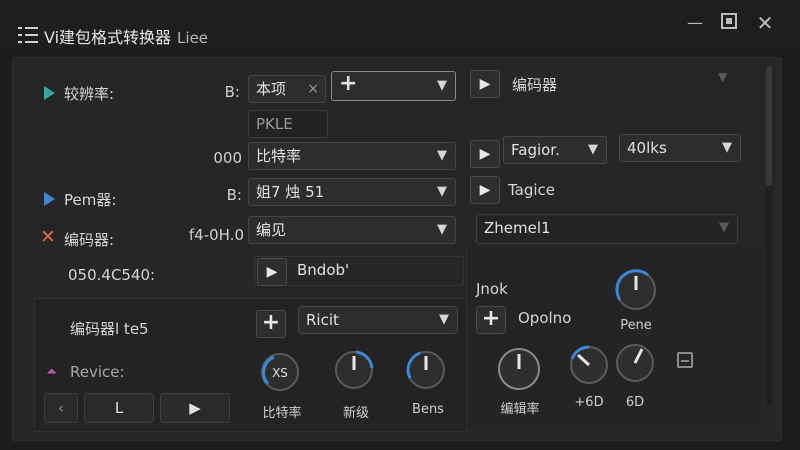  What do you see at coordinates (323, 270) in the screenshot?
I see `bndob-label: Bndob'` at bounding box center [323, 270].